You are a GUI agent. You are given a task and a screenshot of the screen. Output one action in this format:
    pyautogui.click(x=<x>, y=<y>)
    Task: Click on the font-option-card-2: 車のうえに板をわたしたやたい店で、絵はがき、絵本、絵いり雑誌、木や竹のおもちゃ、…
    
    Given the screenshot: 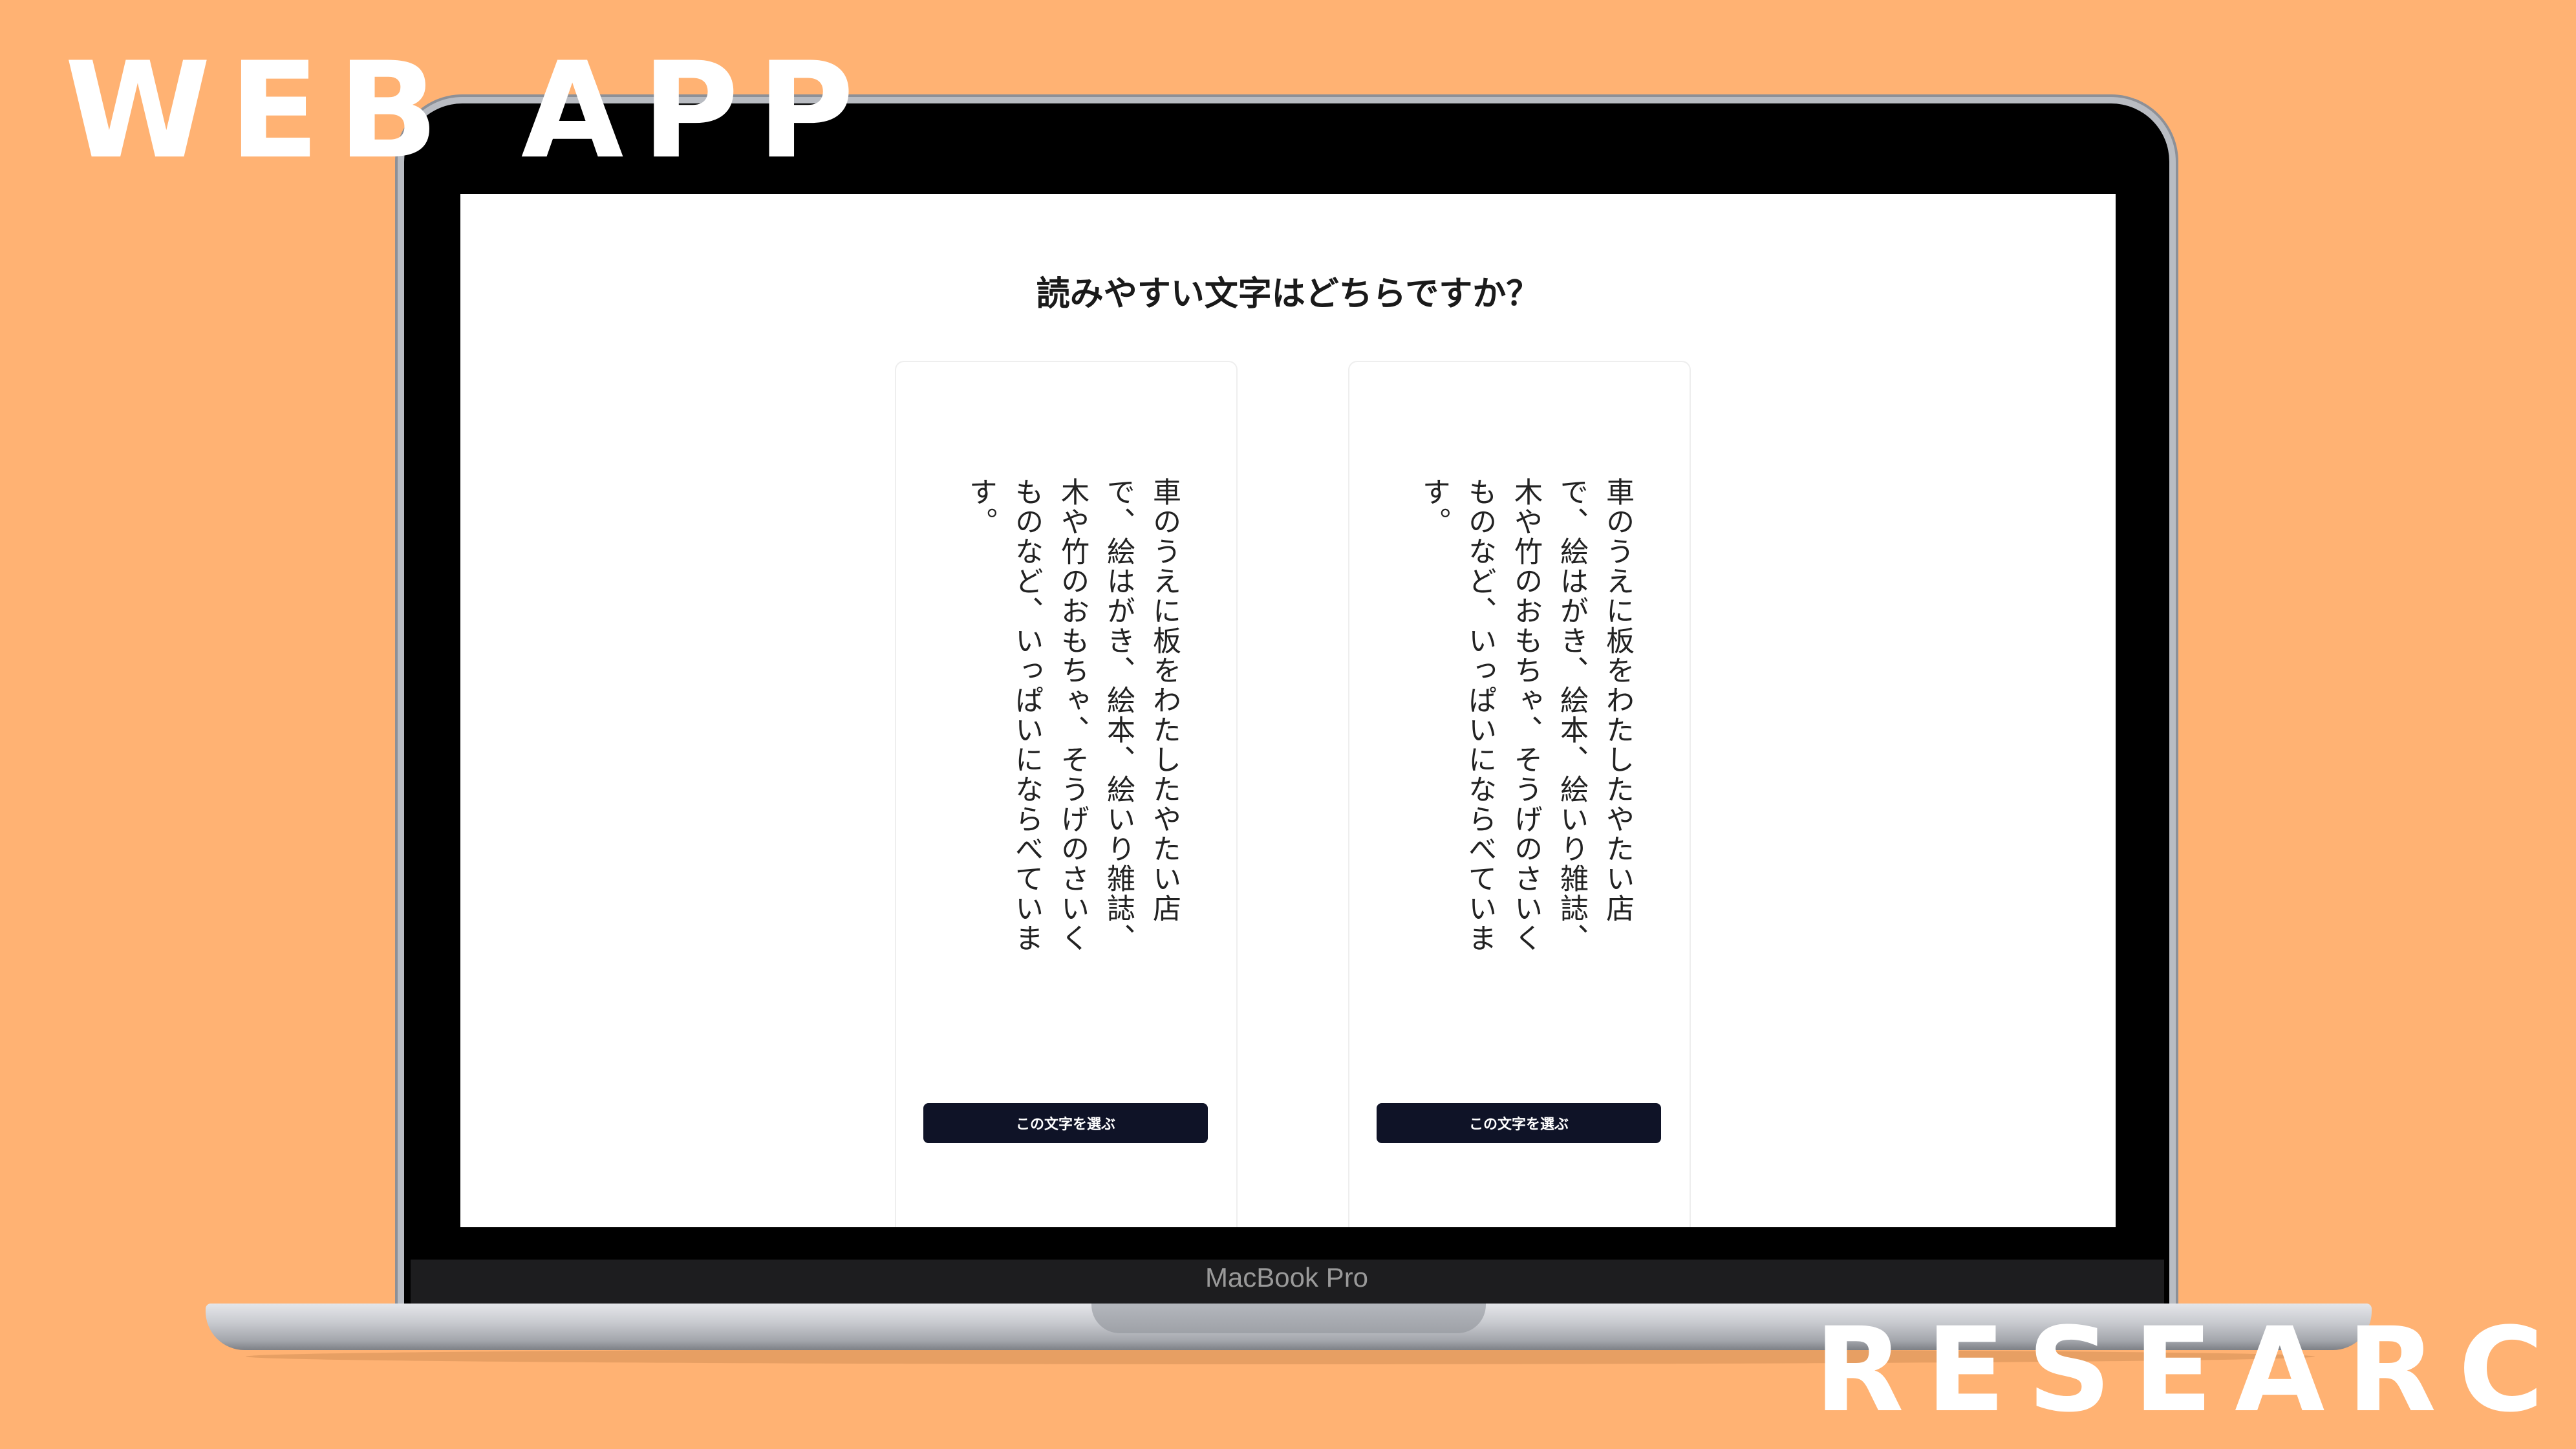 What is the action you would take?
    pyautogui.click(x=1519, y=794)
    